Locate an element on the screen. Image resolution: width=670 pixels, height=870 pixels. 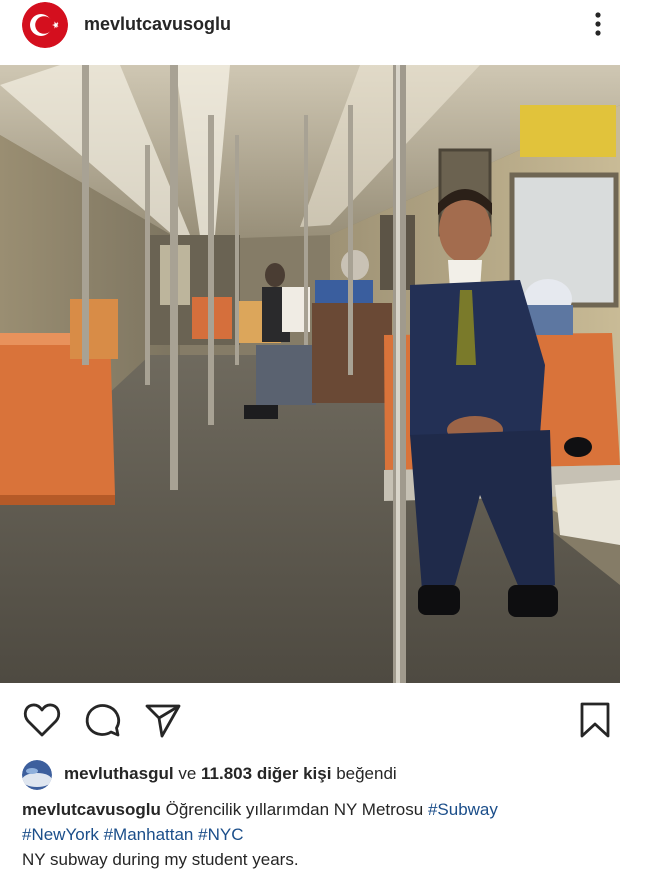
profile-avatar is located at coordinates (45, 25).